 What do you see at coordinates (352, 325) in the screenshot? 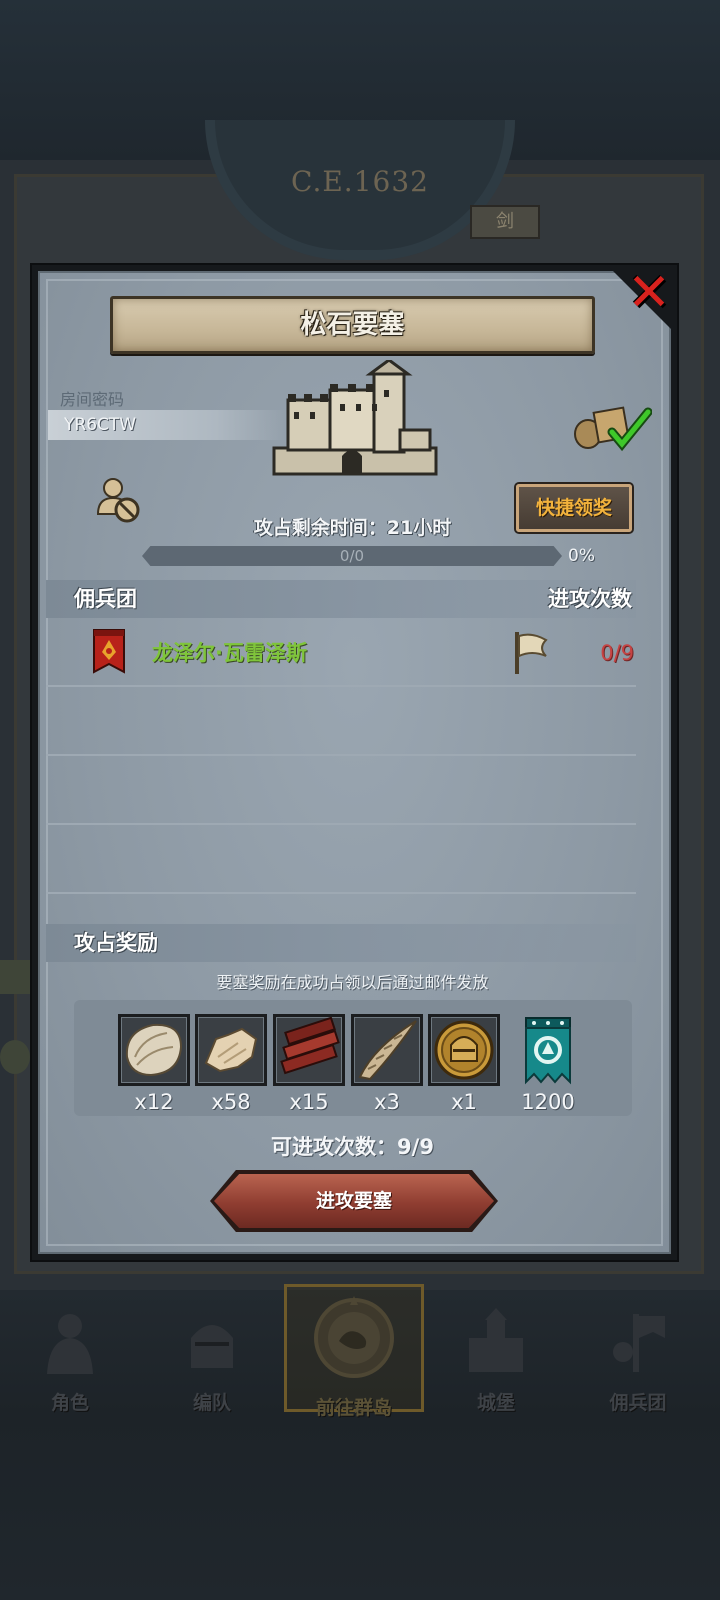
I see `dialog-title: 松石要塞` at bounding box center [352, 325].